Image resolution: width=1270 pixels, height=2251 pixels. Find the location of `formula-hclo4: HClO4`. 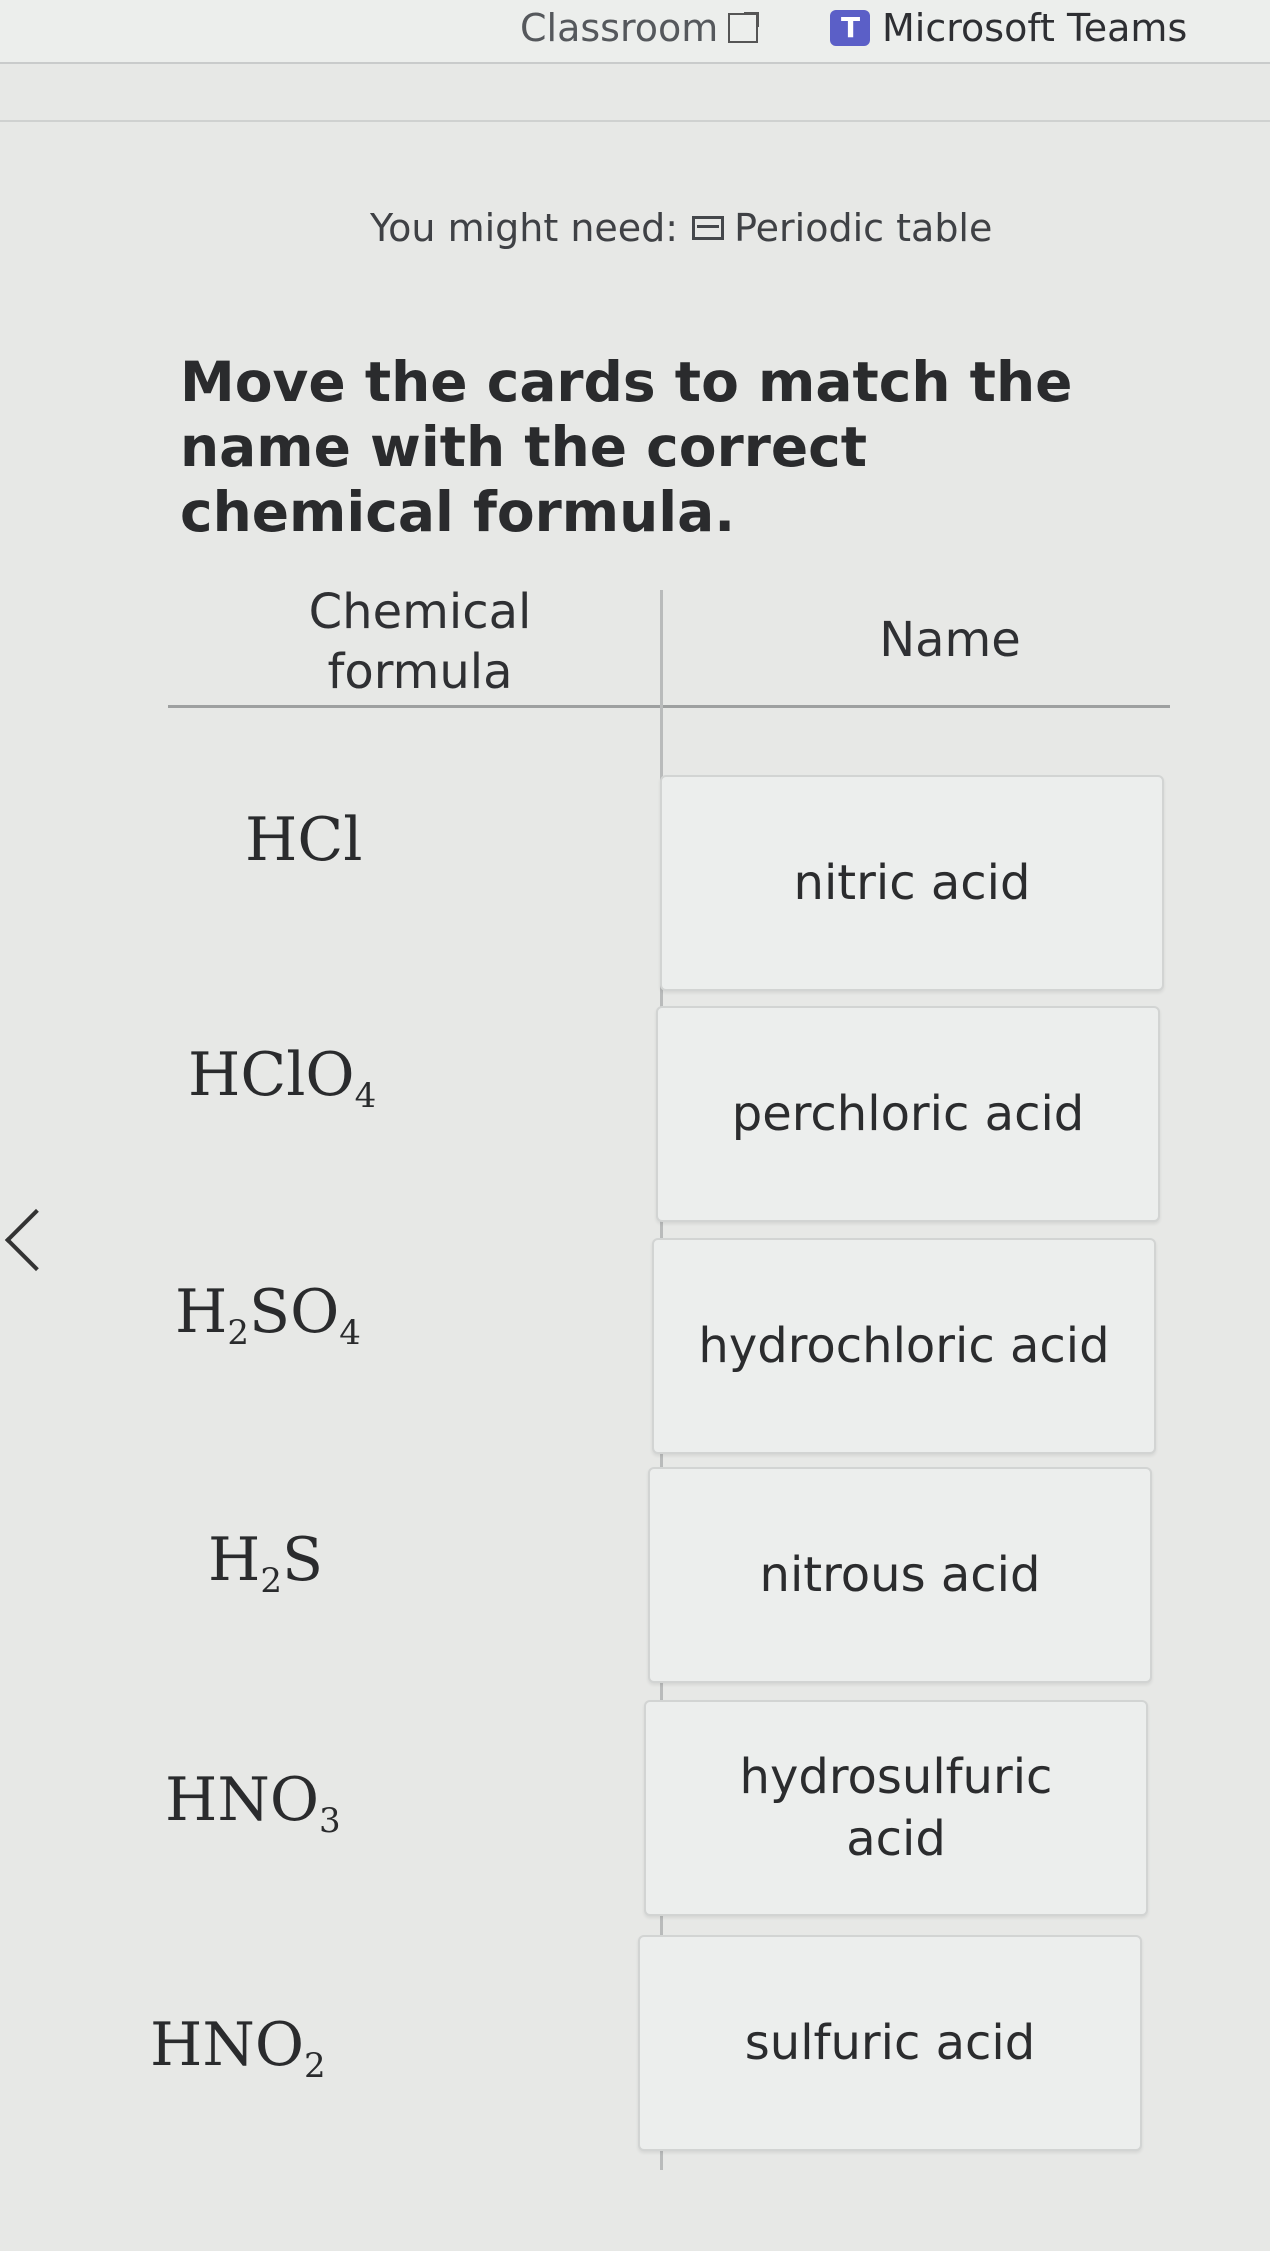

formula-hclo4: HClO4 is located at coordinates (282, 1078).